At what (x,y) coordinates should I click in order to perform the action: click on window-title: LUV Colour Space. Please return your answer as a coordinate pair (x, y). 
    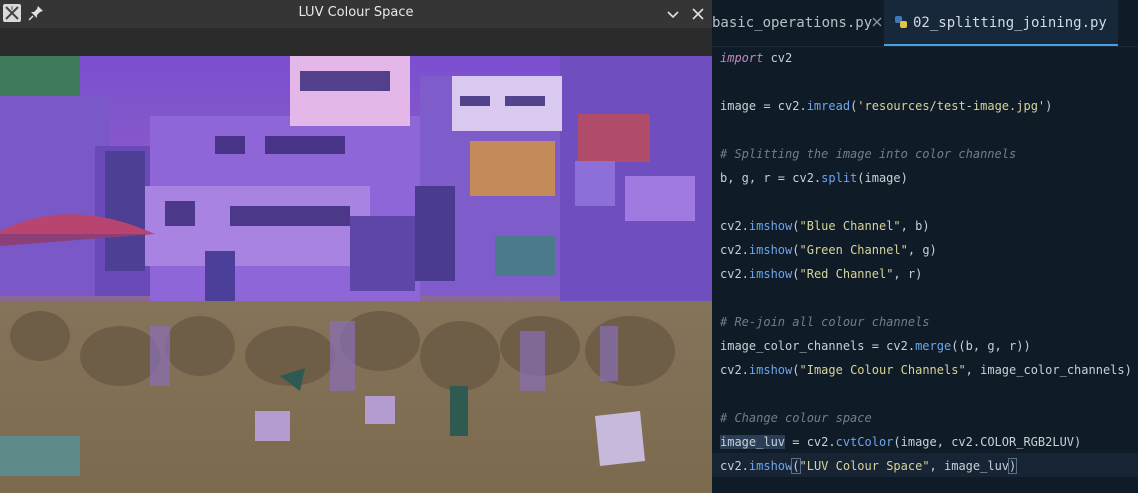
    Looking at the image, I should click on (356, 12).